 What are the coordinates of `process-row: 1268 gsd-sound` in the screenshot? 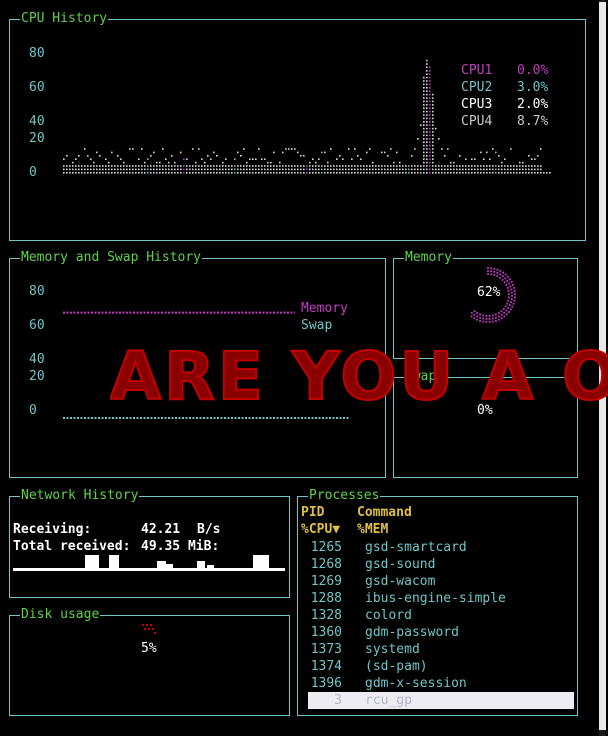 It's located at (441, 564).